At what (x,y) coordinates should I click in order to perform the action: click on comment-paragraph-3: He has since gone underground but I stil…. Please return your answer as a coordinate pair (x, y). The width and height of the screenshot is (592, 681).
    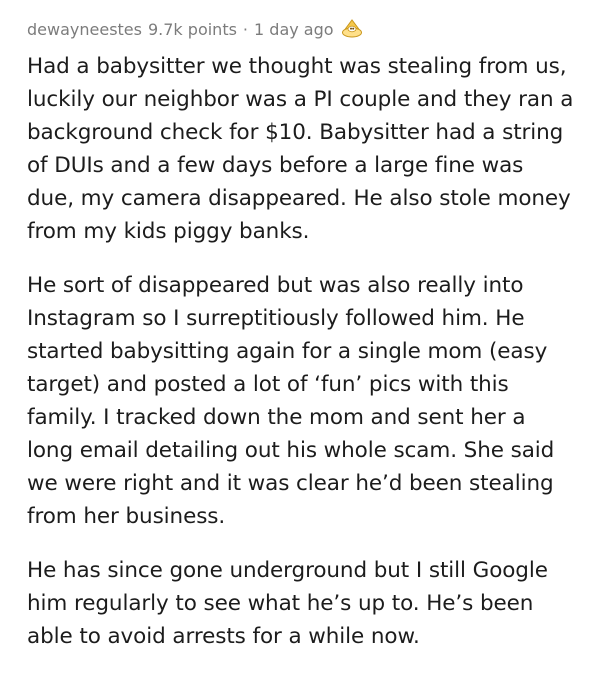
    Looking at the image, I should click on (287, 603).